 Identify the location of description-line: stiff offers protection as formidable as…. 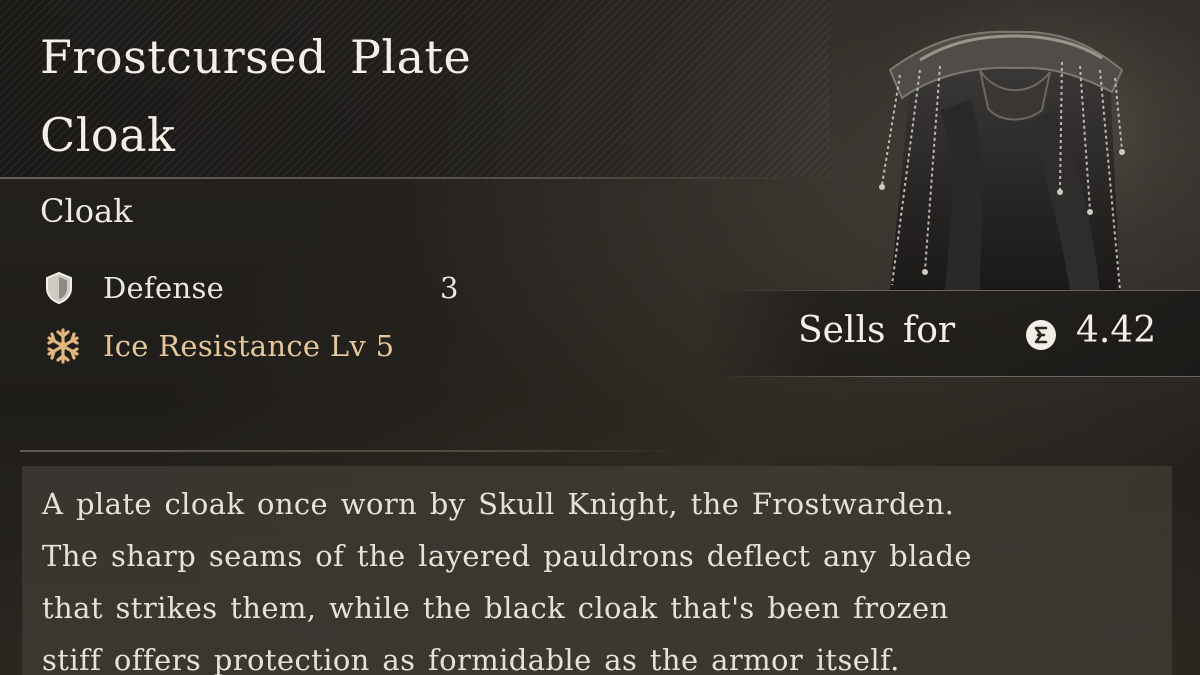
(471, 659).